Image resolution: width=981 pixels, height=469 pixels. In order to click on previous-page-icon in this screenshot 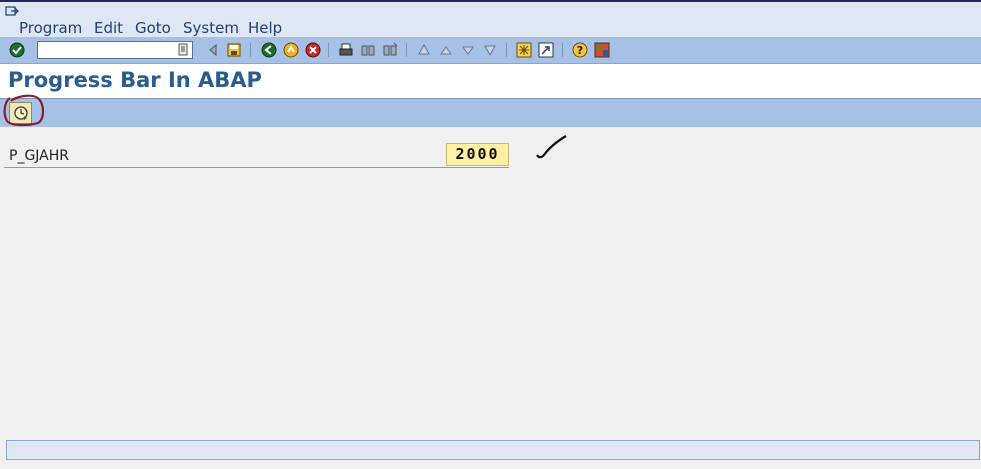, I will do `click(446, 50)`.